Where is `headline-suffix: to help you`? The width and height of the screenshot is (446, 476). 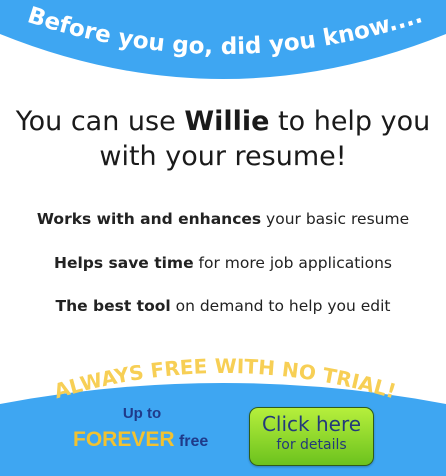 headline-suffix: to help you is located at coordinates (350, 121).